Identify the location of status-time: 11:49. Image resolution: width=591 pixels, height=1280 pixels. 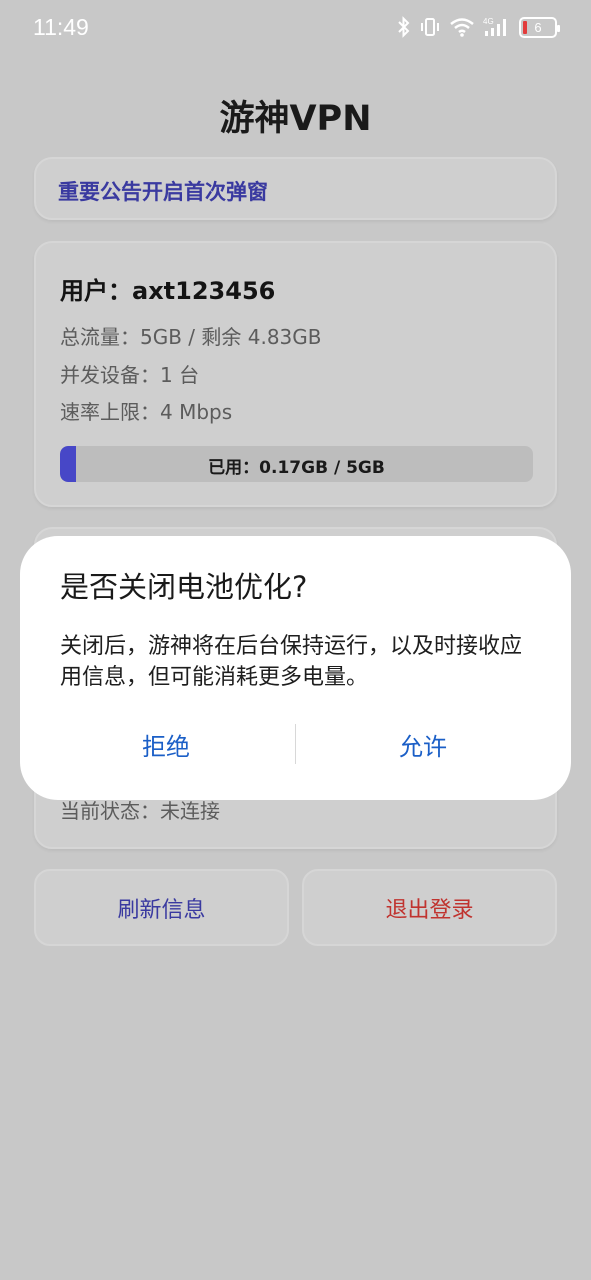
(61, 27).